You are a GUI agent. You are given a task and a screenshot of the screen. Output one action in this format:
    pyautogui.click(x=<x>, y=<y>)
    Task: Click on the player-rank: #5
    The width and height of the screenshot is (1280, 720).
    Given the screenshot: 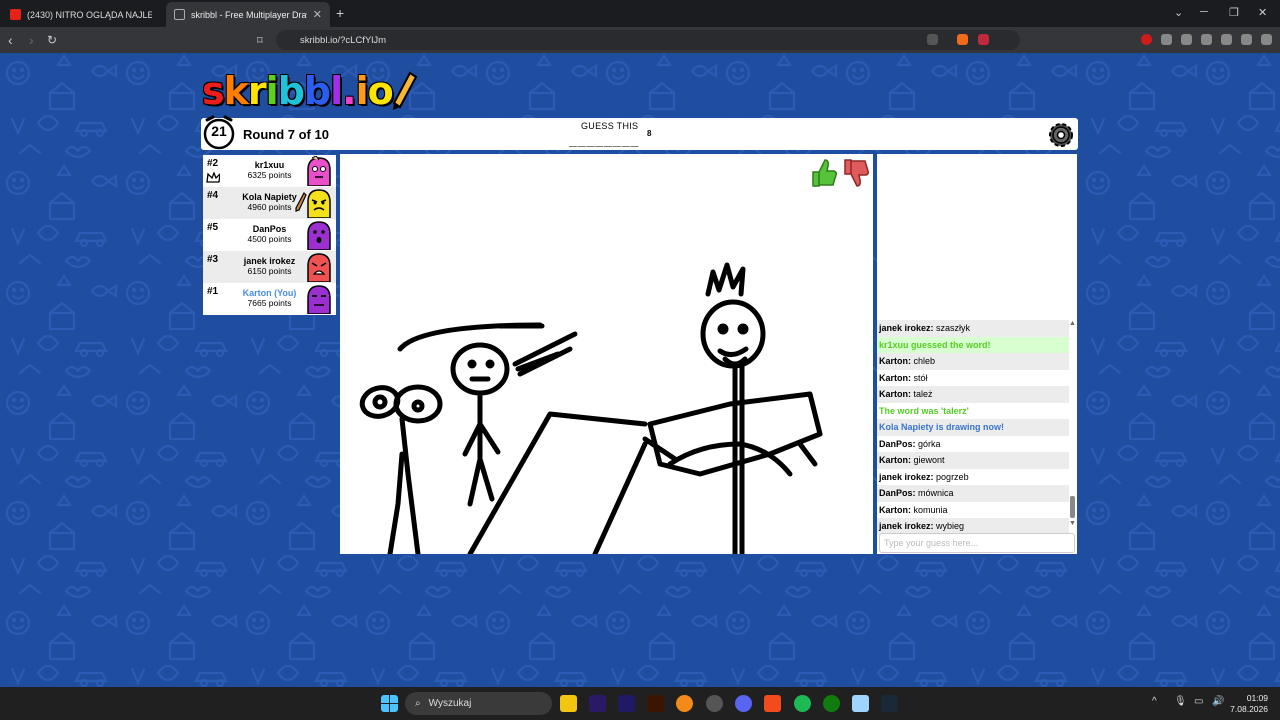 What is the action you would take?
    pyautogui.click(x=213, y=227)
    